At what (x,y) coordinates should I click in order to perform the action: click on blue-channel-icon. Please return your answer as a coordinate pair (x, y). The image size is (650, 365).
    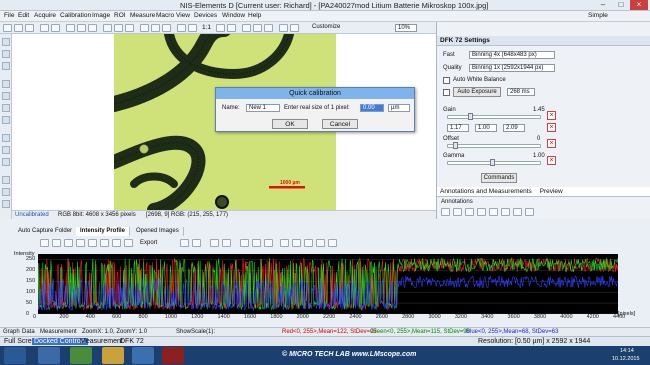
    Looking at the image, I should click on (268, 243).